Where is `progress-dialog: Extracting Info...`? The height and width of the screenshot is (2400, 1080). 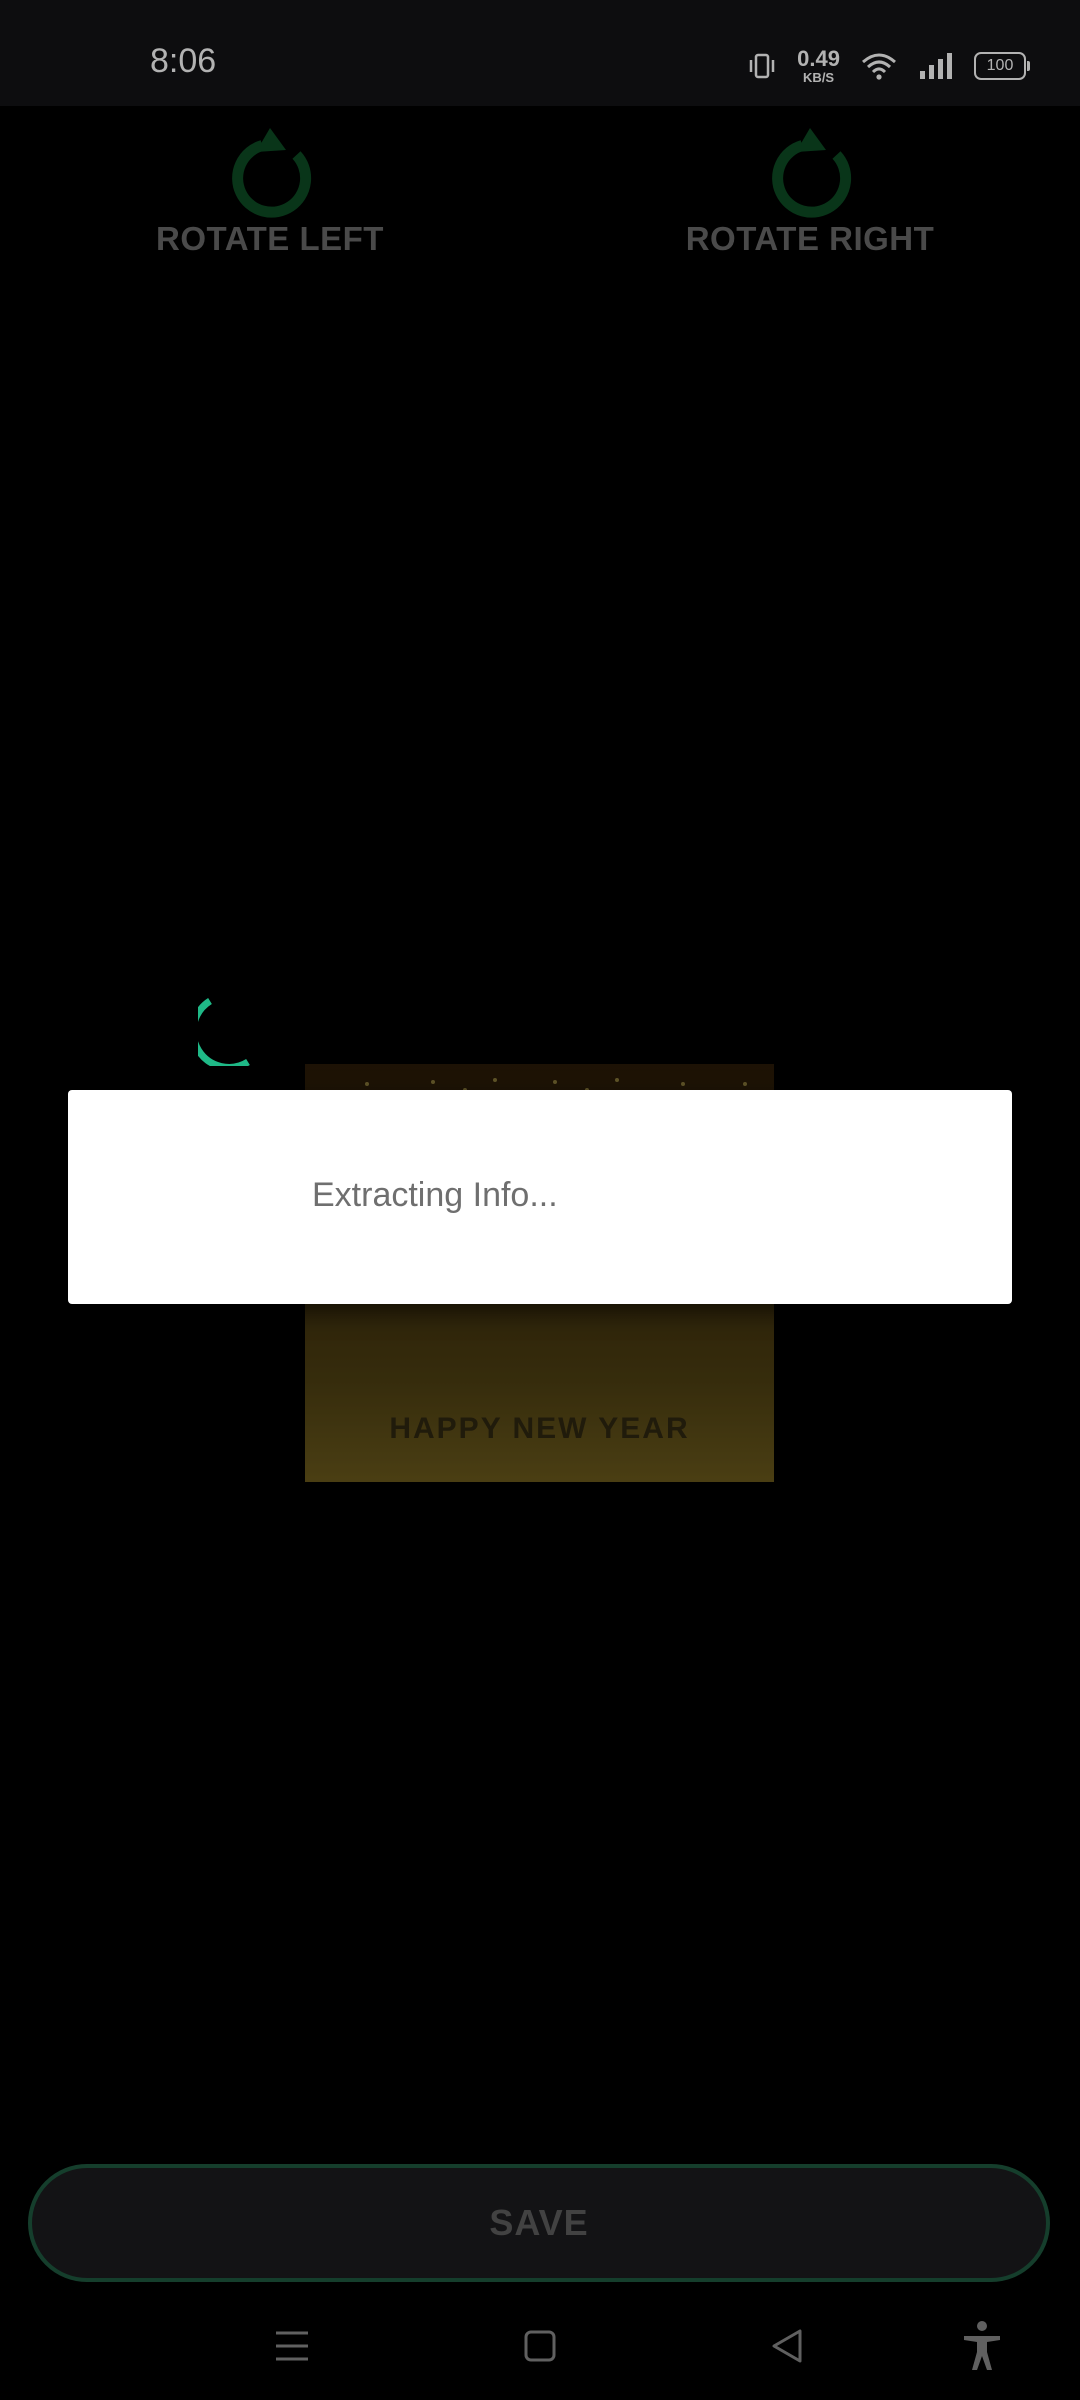 progress-dialog: Extracting Info... is located at coordinates (540, 1151).